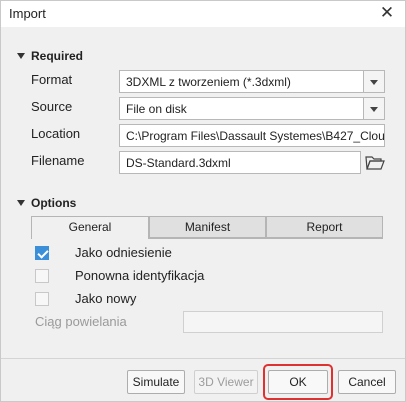  What do you see at coordinates (123, 252) in the screenshot?
I see `check-label: Jako odniesienie` at bounding box center [123, 252].